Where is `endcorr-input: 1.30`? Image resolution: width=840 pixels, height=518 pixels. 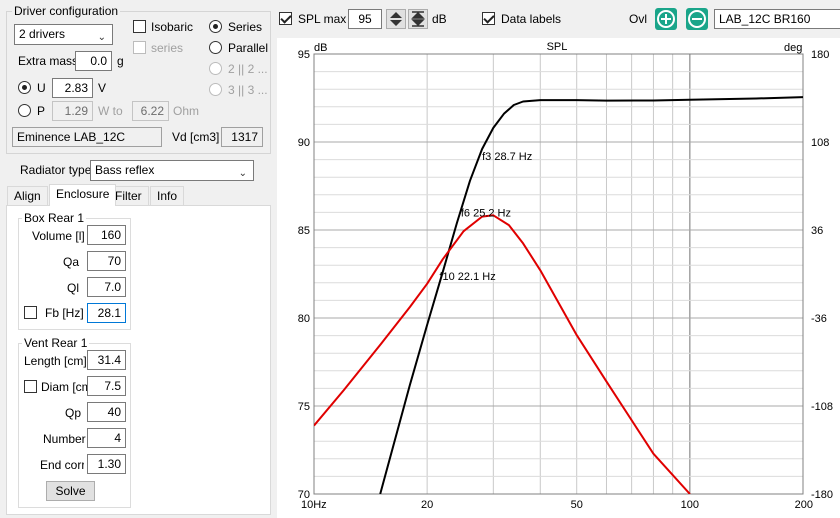
endcorr-input: 1.30 is located at coordinates (106, 464).